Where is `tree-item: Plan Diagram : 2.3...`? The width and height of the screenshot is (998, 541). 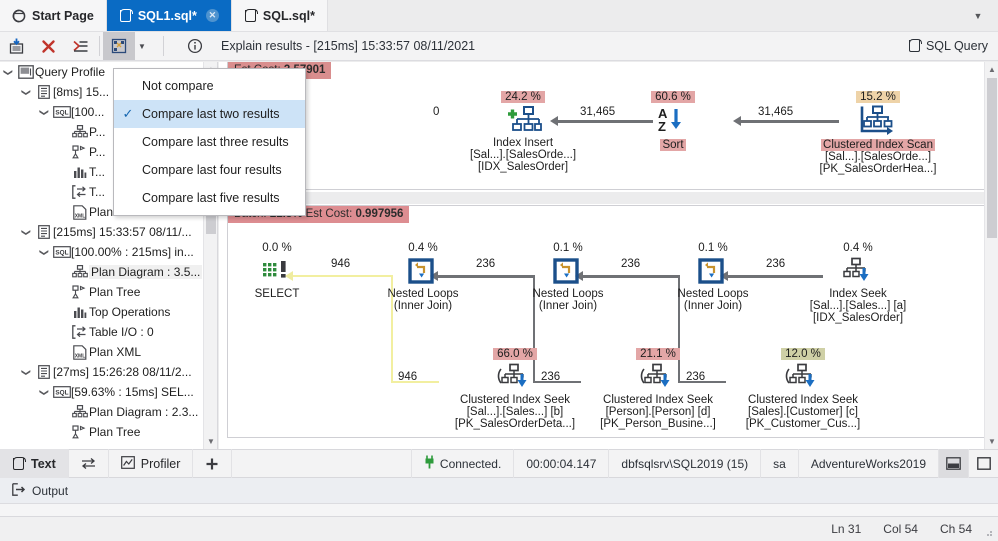 tree-item: Plan Diagram : 2.3... is located at coordinates (108, 412).